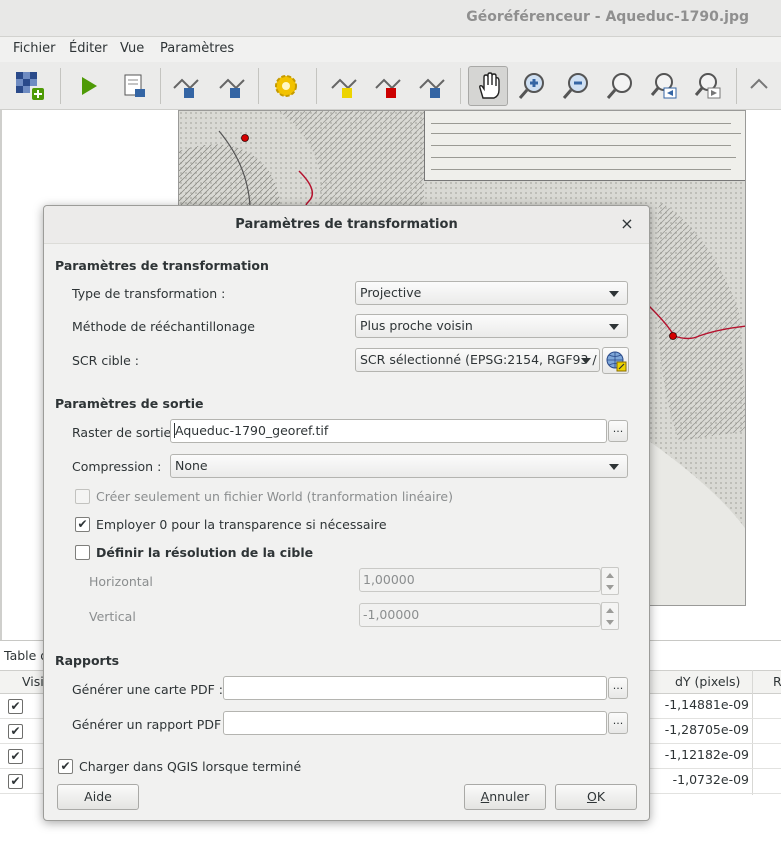 The height and width of the screenshot is (845, 781). I want to click on menu-bar: Fichier Éditer Vue Paramètres, so click(390, 49).